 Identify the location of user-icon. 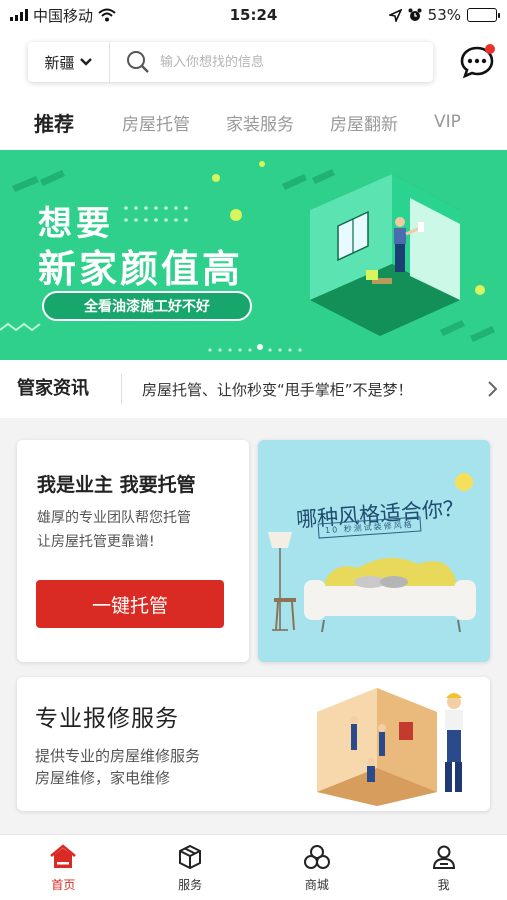
(443, 857).